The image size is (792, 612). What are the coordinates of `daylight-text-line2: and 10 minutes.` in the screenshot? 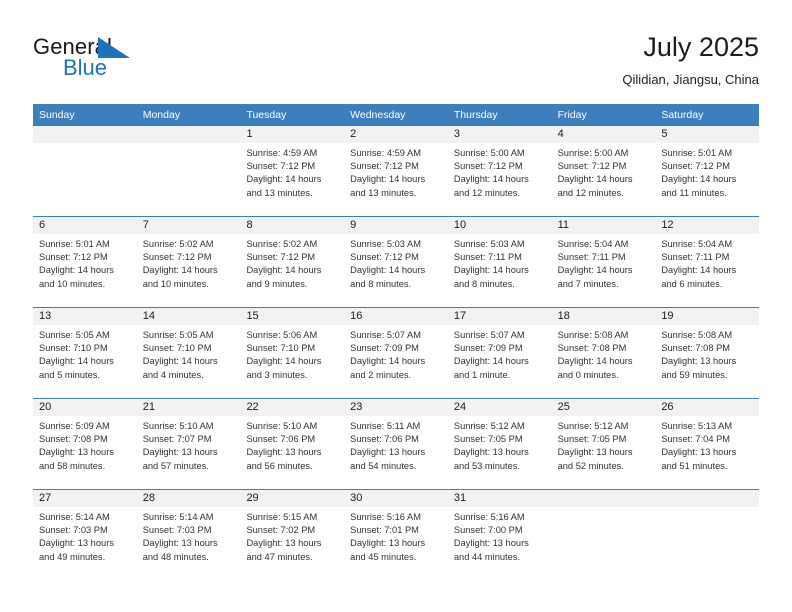 It's located at (72, 283).